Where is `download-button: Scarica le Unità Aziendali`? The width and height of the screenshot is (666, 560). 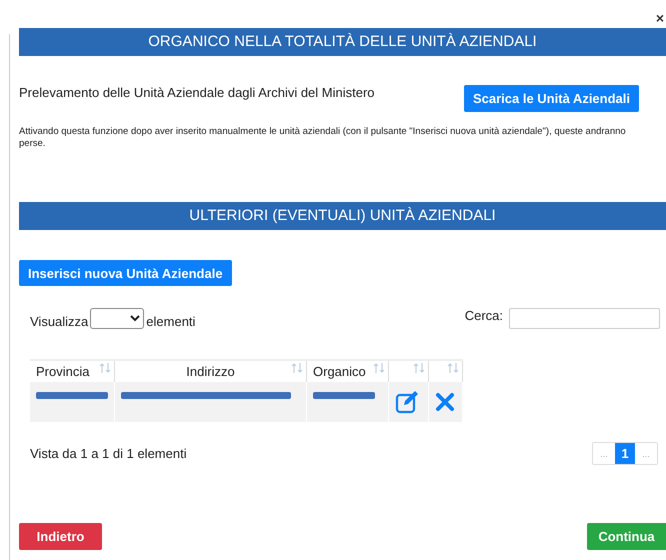 download-button: Scarica le Unità Aziendali is located at coordinates (551, 98).